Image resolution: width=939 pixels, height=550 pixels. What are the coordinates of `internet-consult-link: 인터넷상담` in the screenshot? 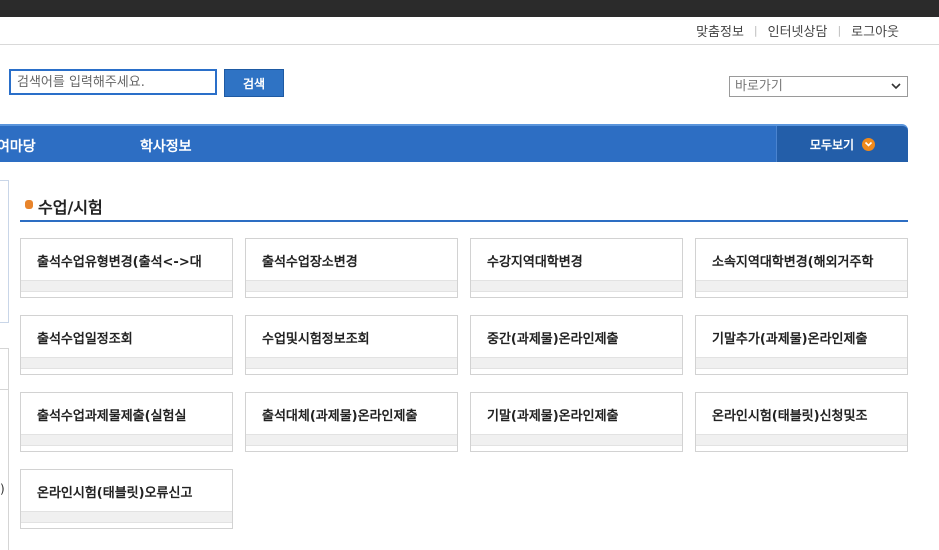 It's located at (798, 30).